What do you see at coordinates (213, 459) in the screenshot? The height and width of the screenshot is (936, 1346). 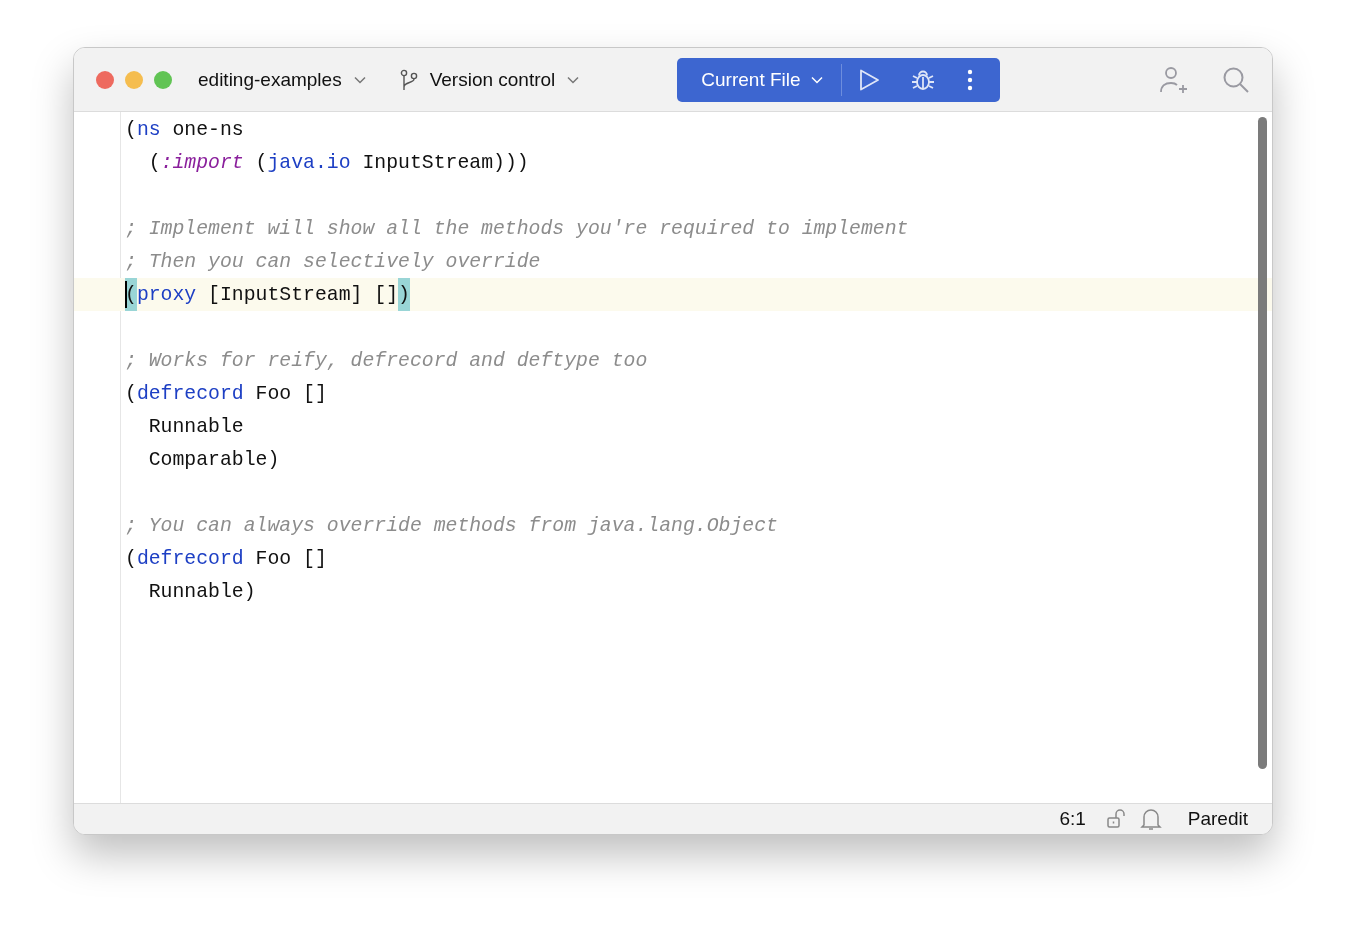 I see `code-line: Comparable)` at bounding box center [213, 459].